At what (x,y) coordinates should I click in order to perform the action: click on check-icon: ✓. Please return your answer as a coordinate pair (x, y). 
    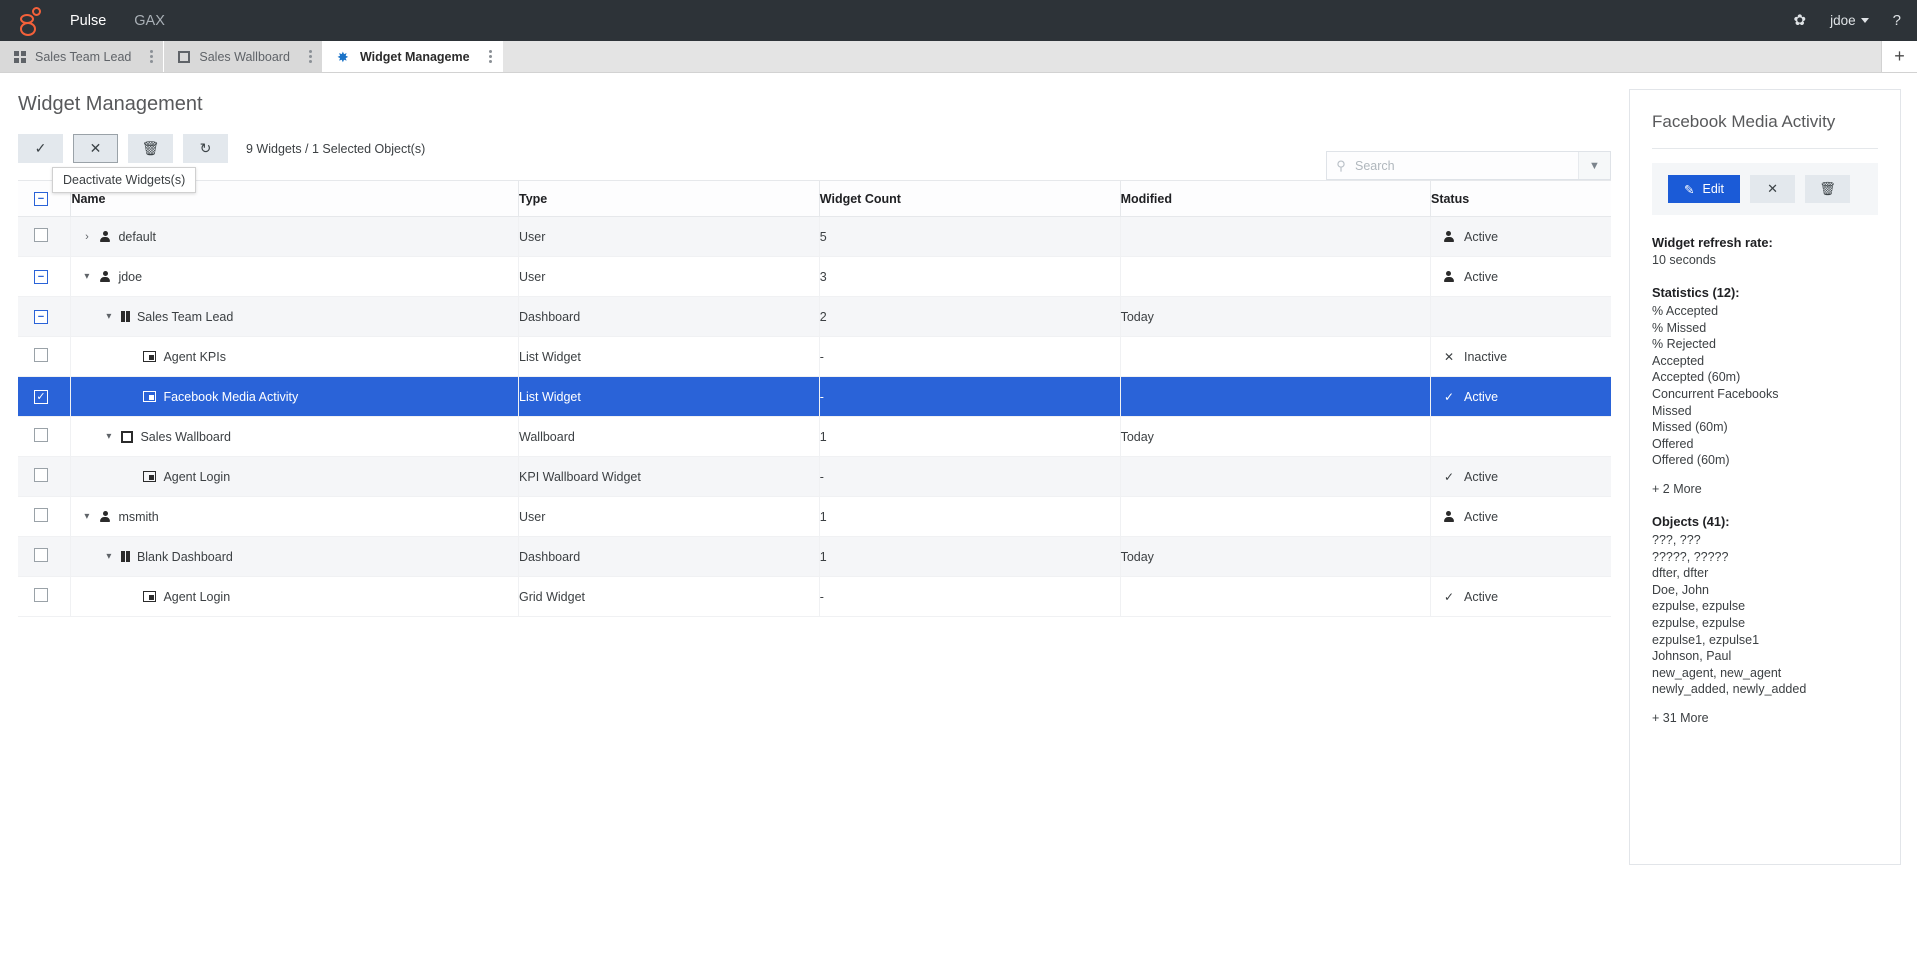
    Looking at the image, I should click on (1449, 596).